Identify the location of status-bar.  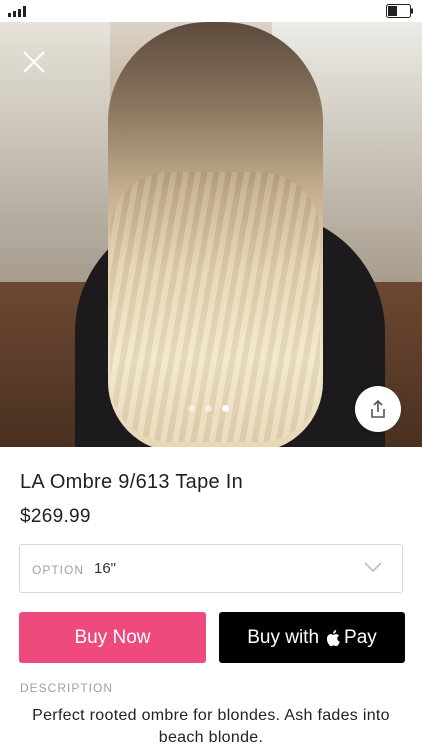
(211, 11).